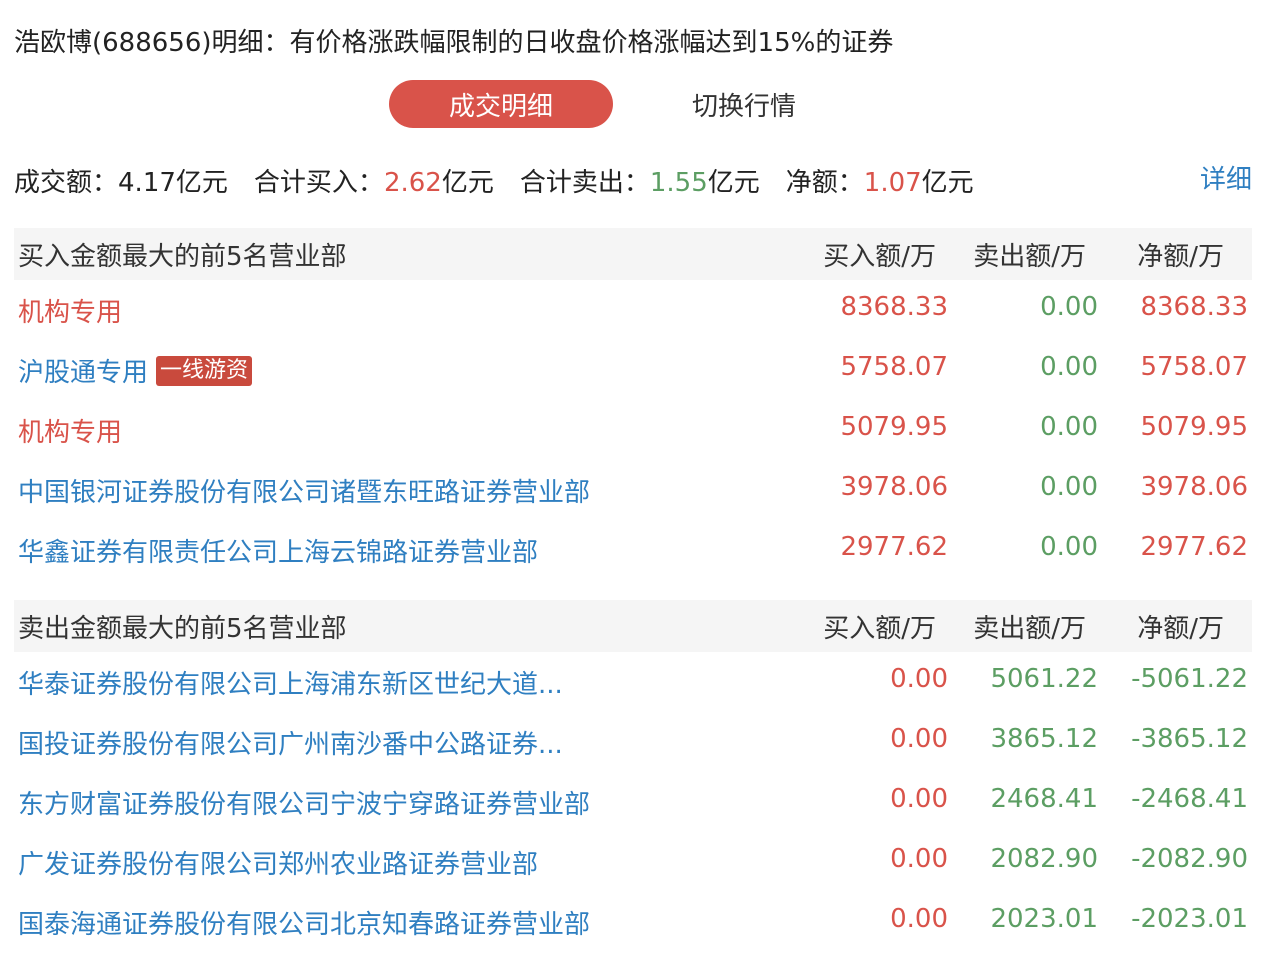 The width and height of the screenshot is (1272, 968). What do you see at coordinates (182, 256) in the screenshot?
I see `buy-section-title: 买入金额最大的前5名营业部` at bounding box center [182, 256].